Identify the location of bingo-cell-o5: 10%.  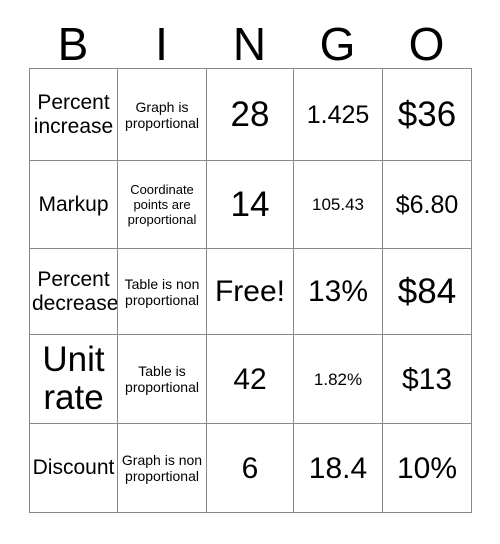
(427, 468).